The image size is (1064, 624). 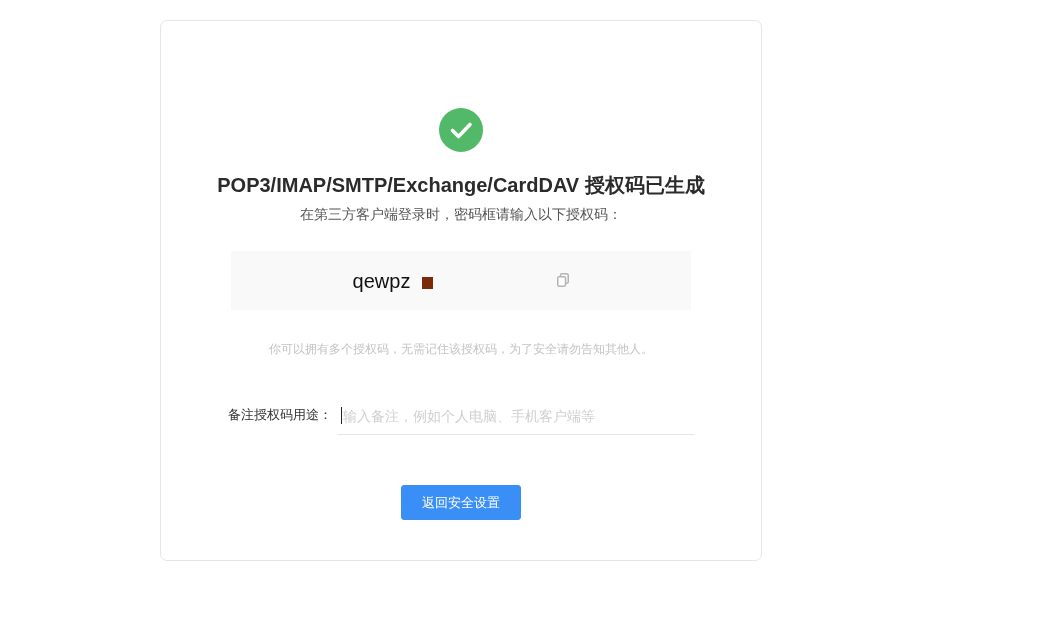 I want to click on auth-code-text: qewpz, so click(x=381, y=280).